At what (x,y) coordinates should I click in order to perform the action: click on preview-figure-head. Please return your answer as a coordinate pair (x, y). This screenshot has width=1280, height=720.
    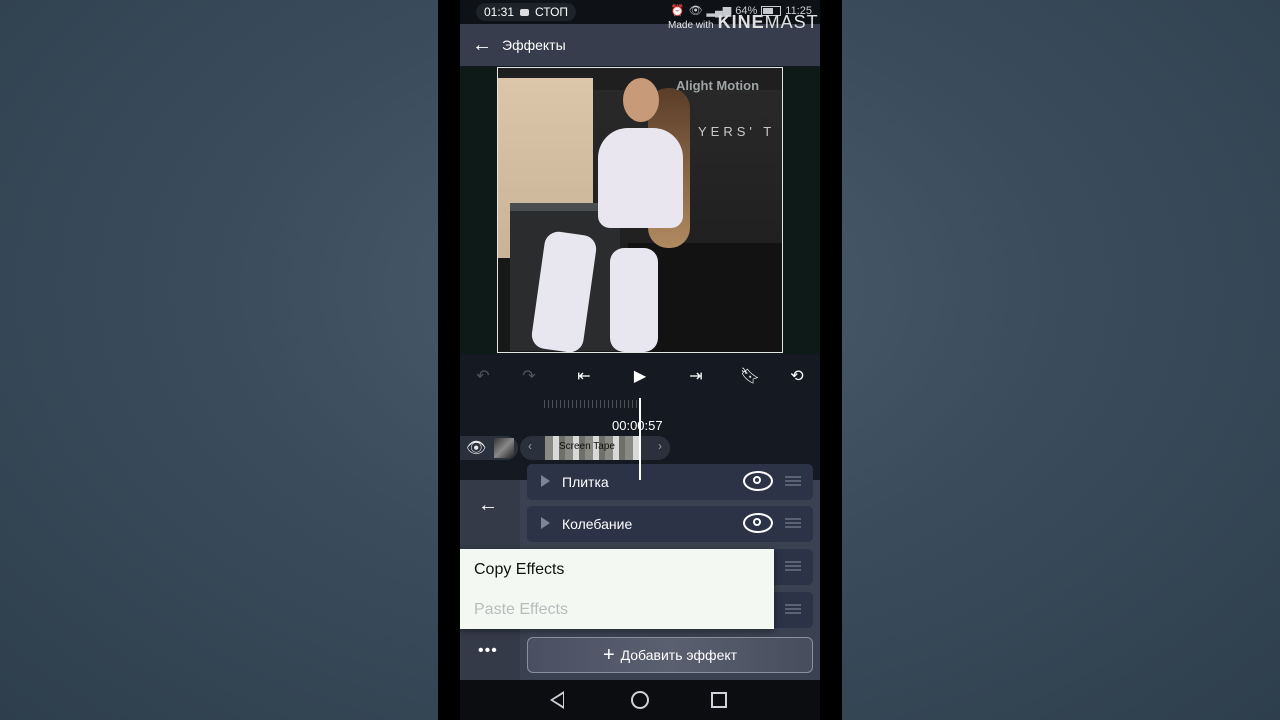
    Looking at the image, I should click on (641, 100).